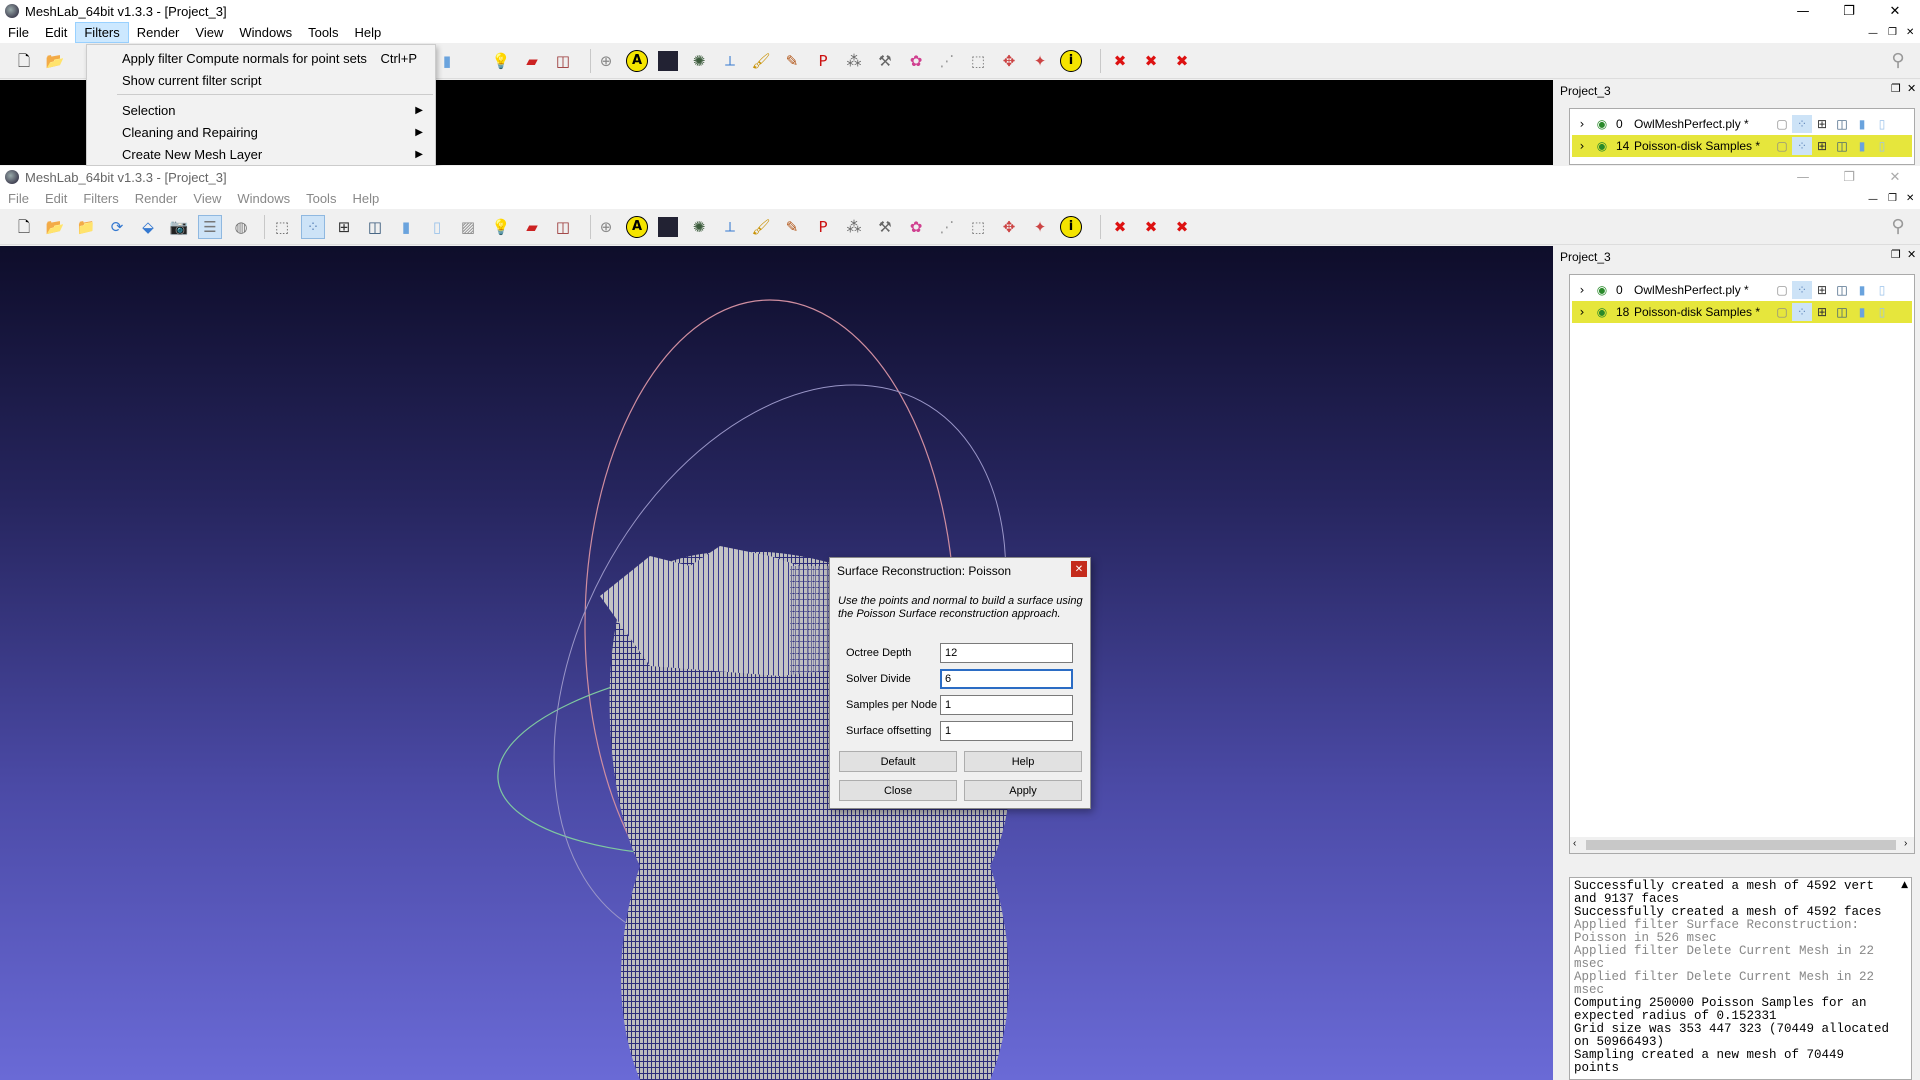  I want to click on brush-icon: ✎, so click(792, 227).